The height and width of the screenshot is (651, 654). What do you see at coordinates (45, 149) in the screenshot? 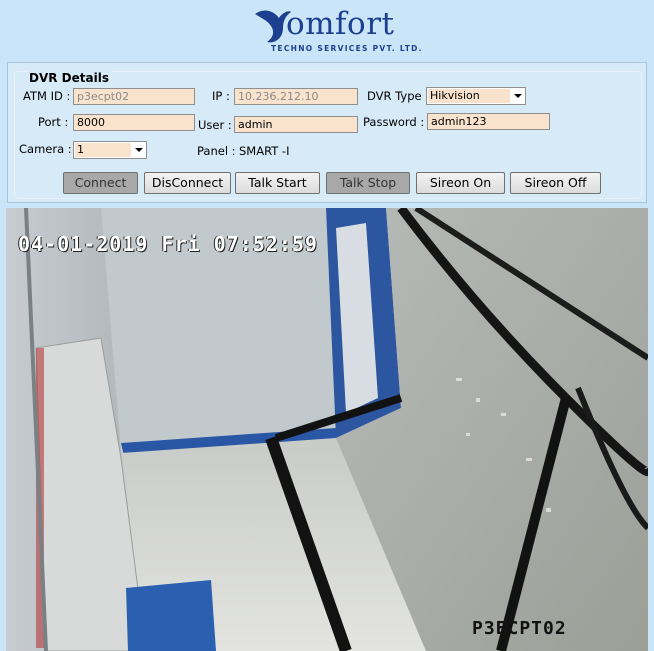
I see `camera-label: Camera :` at bounding box center [45, 149].